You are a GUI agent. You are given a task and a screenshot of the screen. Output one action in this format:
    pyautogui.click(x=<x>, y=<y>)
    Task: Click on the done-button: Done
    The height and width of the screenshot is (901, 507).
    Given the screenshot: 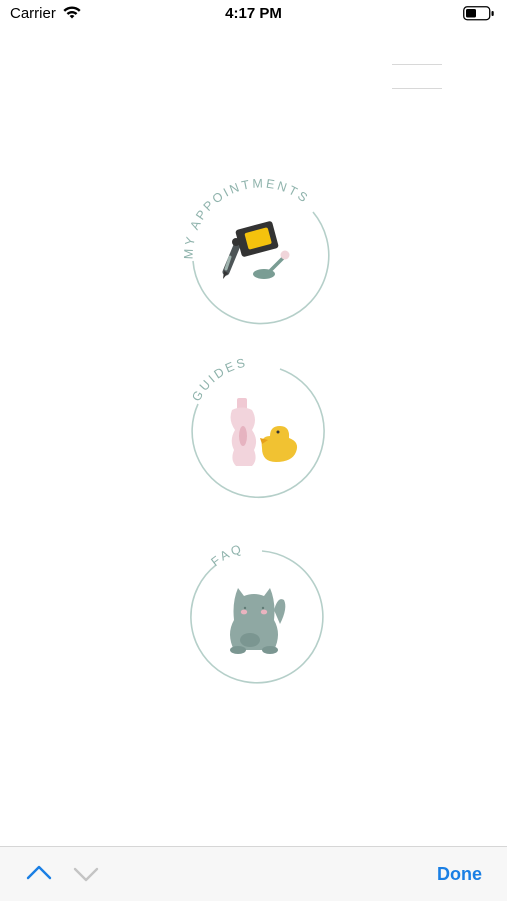 What is the action you would take?
    pyautogui.click(x=459, y=874)
    